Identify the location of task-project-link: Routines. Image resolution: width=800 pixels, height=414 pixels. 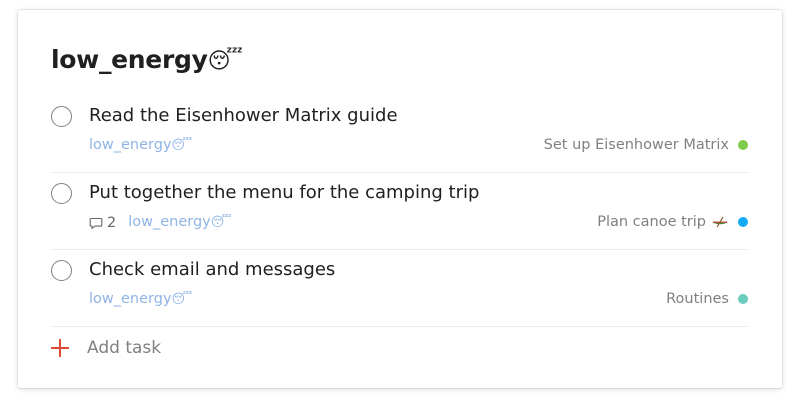
(707, 299).